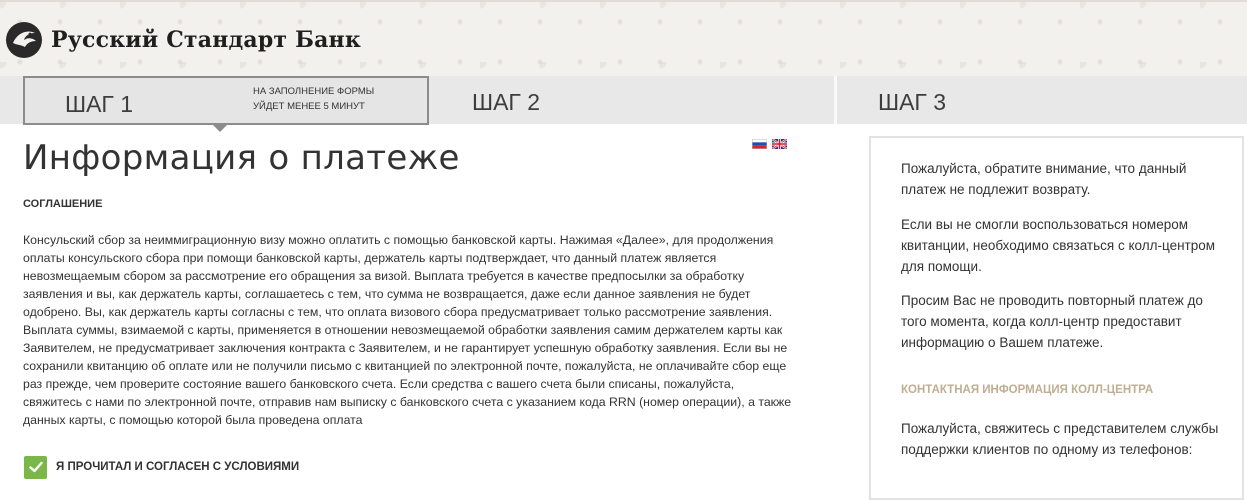 The height and width of the screenshot is (500, 1247). I want to click on step-1-label: ШАГ 1, so click(99, 104).